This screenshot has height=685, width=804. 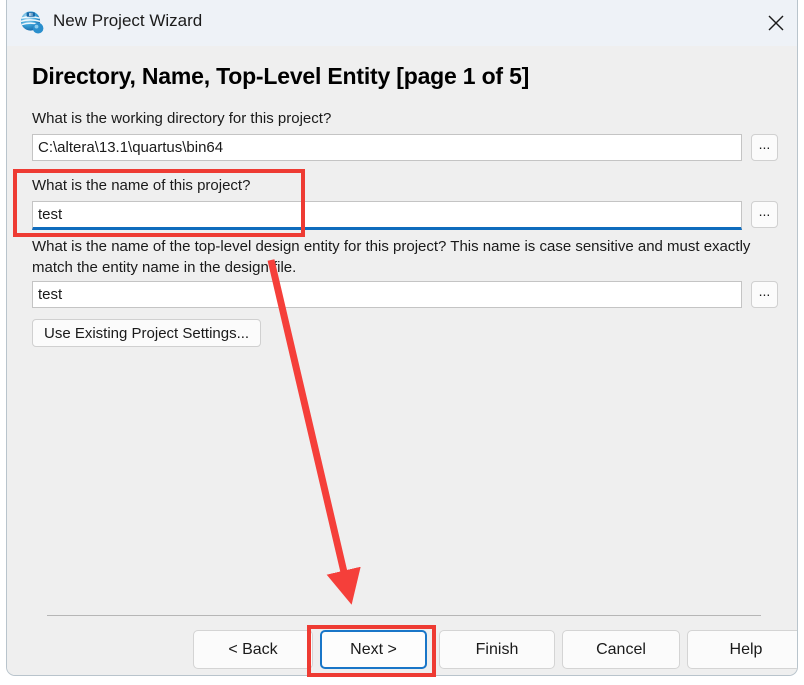 What do you see at coordinates (373, 649) in the screenshot?
I see `next-button: Next >` at bounding box center [373, 649].